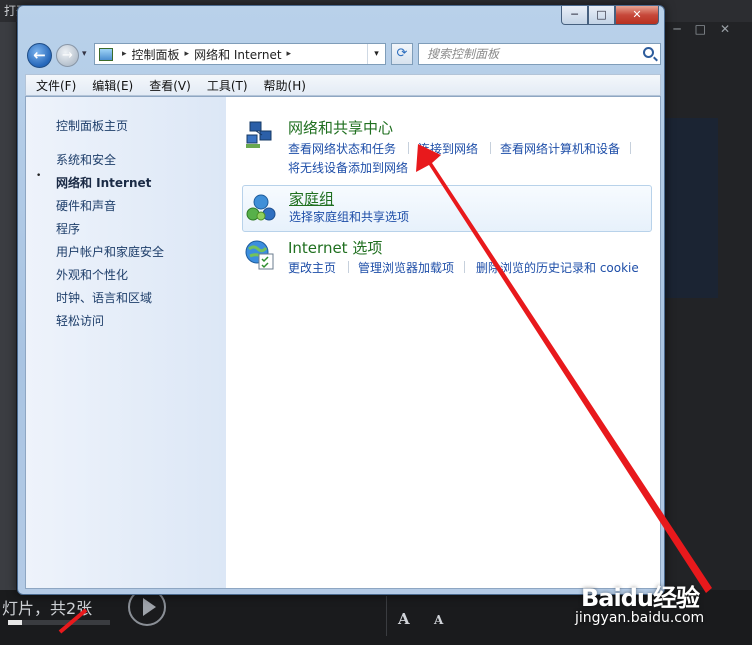  Describe the element at coordinates (637, 598) in the screenshot. I see `watermark-text-du: du` at that location.